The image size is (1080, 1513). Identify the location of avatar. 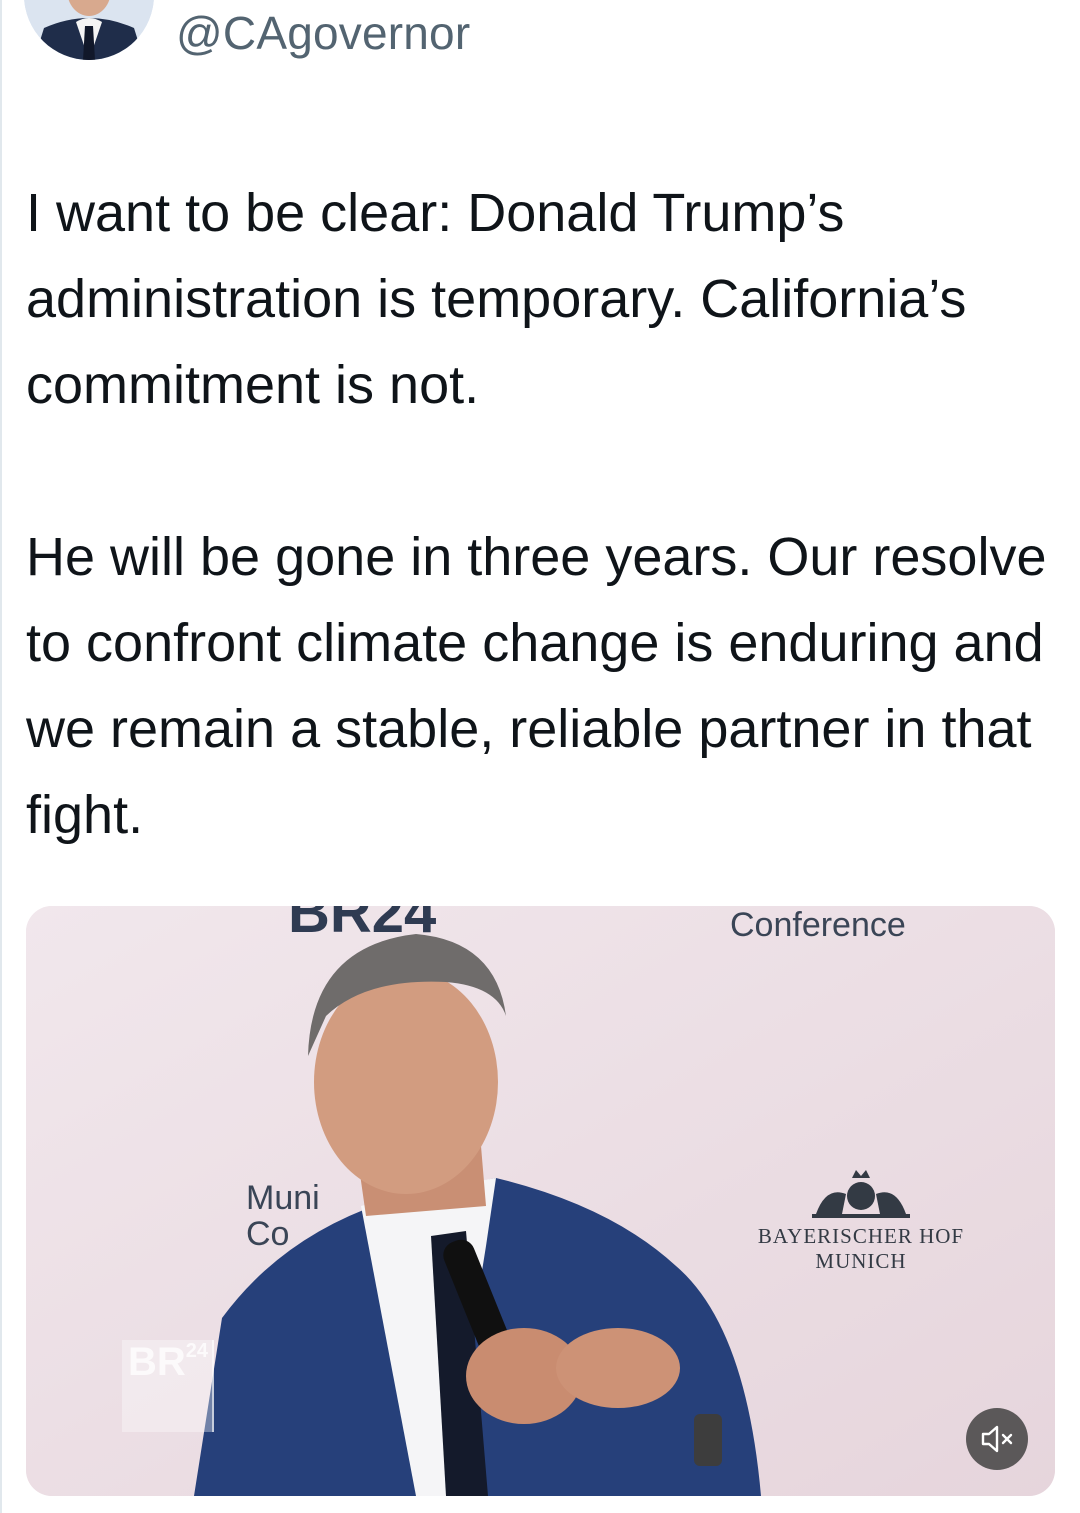
(89, 30).